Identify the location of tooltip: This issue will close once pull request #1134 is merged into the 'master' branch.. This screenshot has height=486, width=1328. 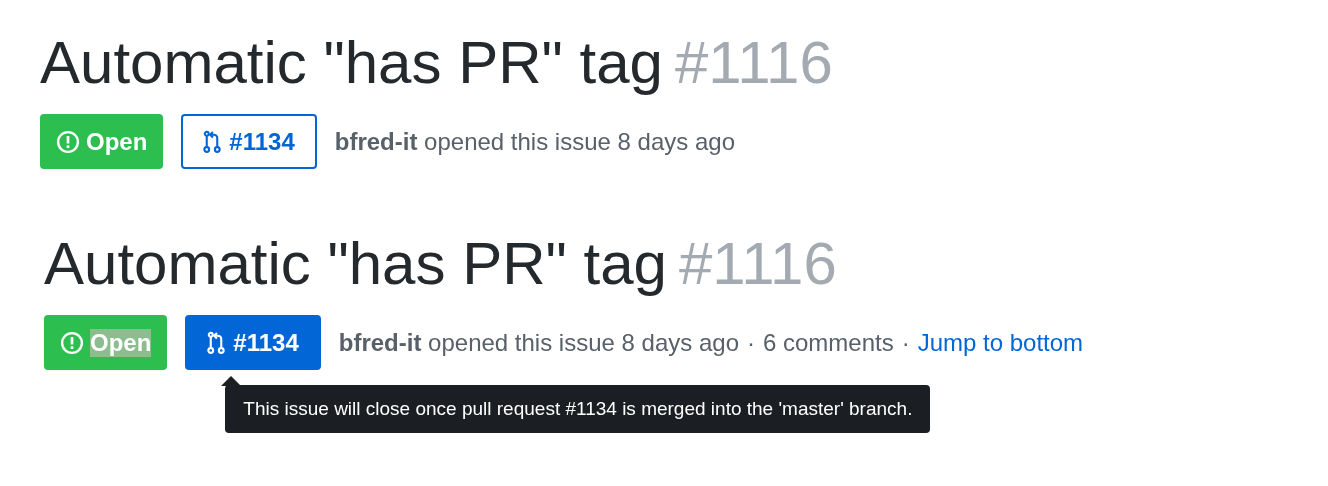
(578, 409).